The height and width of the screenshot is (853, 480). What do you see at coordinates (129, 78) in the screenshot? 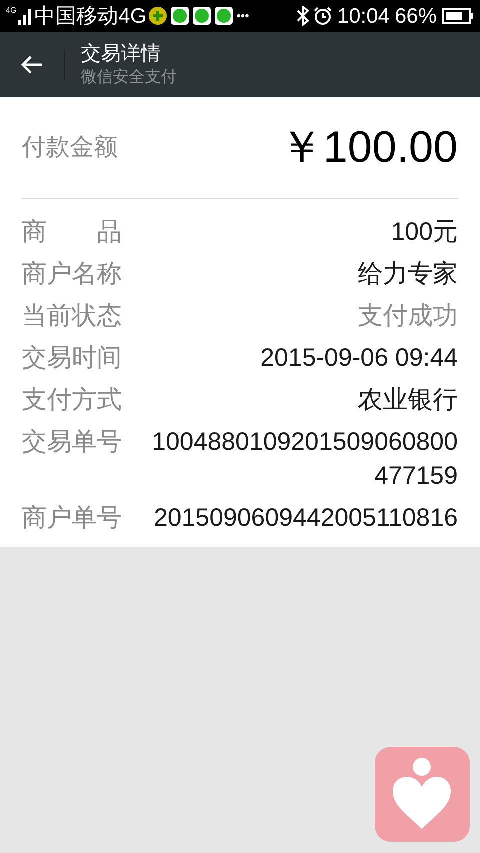
I see `page-subtitle: 微信安全支付` at bounding box center [129, 78].